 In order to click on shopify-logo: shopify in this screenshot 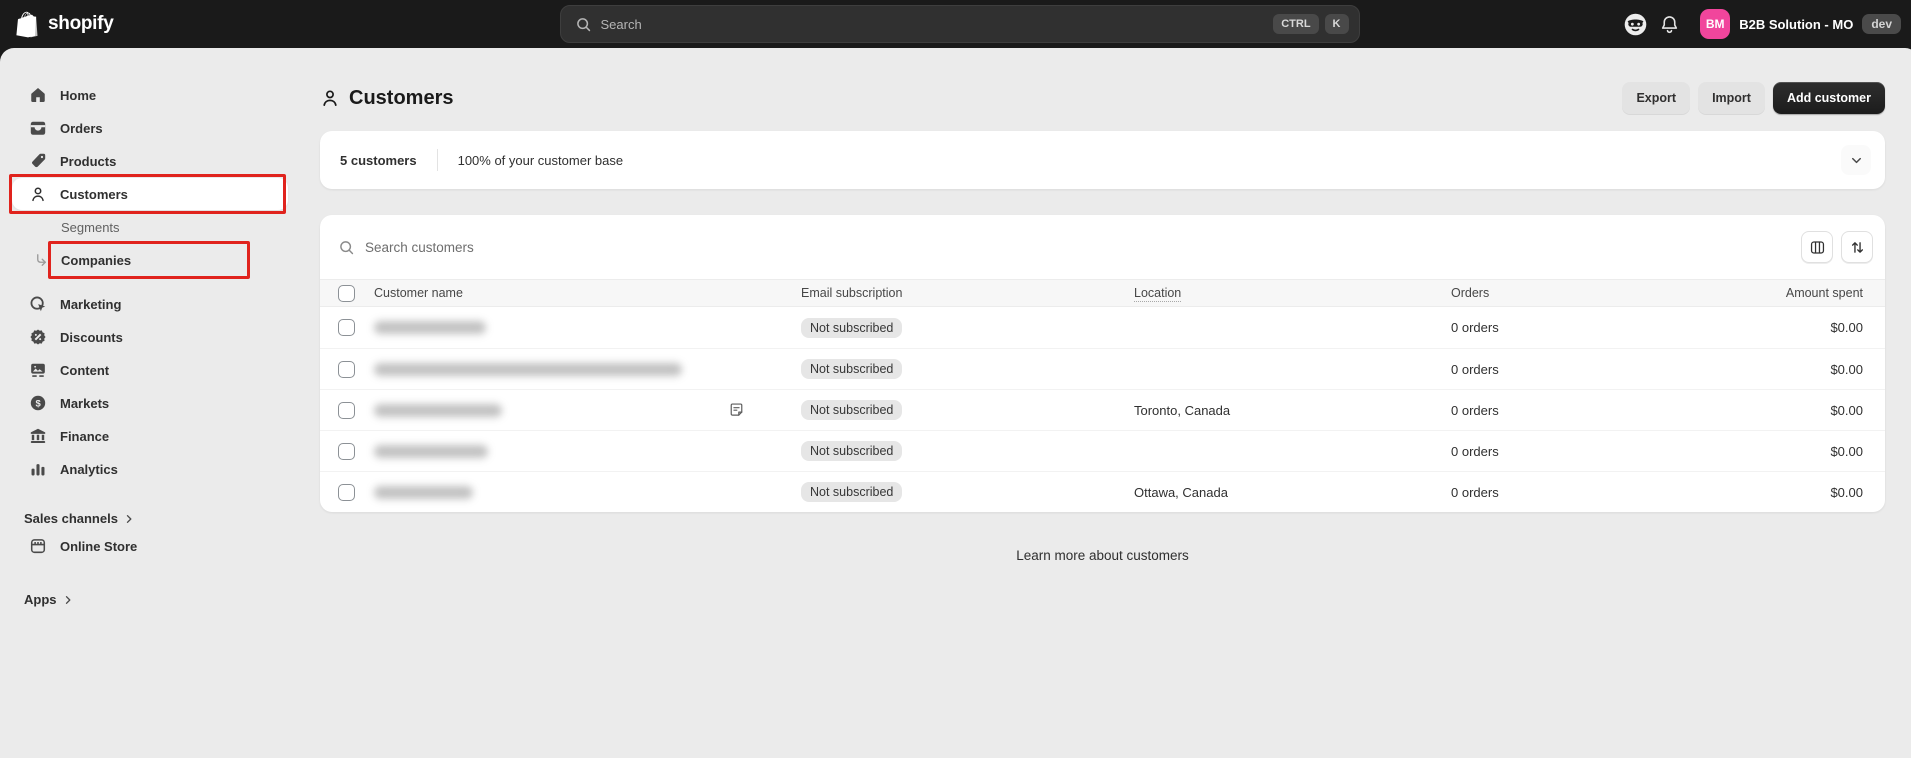, I will do `click(65, 24)`.